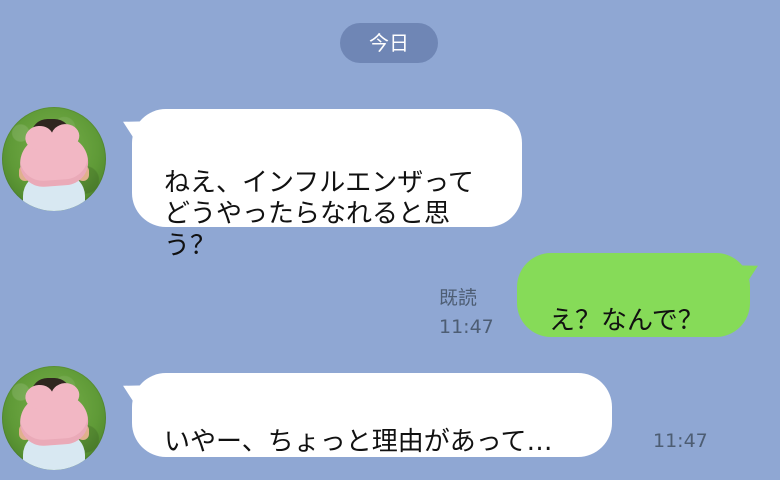  Describe the element at coordinates (458, 298) in the screenshot. I see `read-receipt: 既読` at that location.